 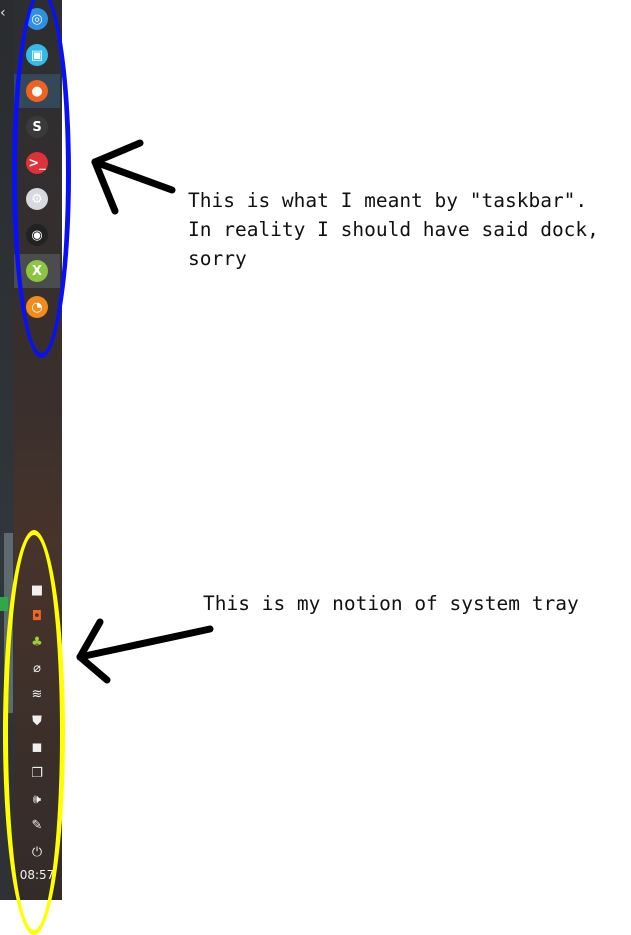 What do you see at coordinates (117, 152) in the screenshot?
I see `taskbar-arrow-head-top` at bounding box center [117, 152].